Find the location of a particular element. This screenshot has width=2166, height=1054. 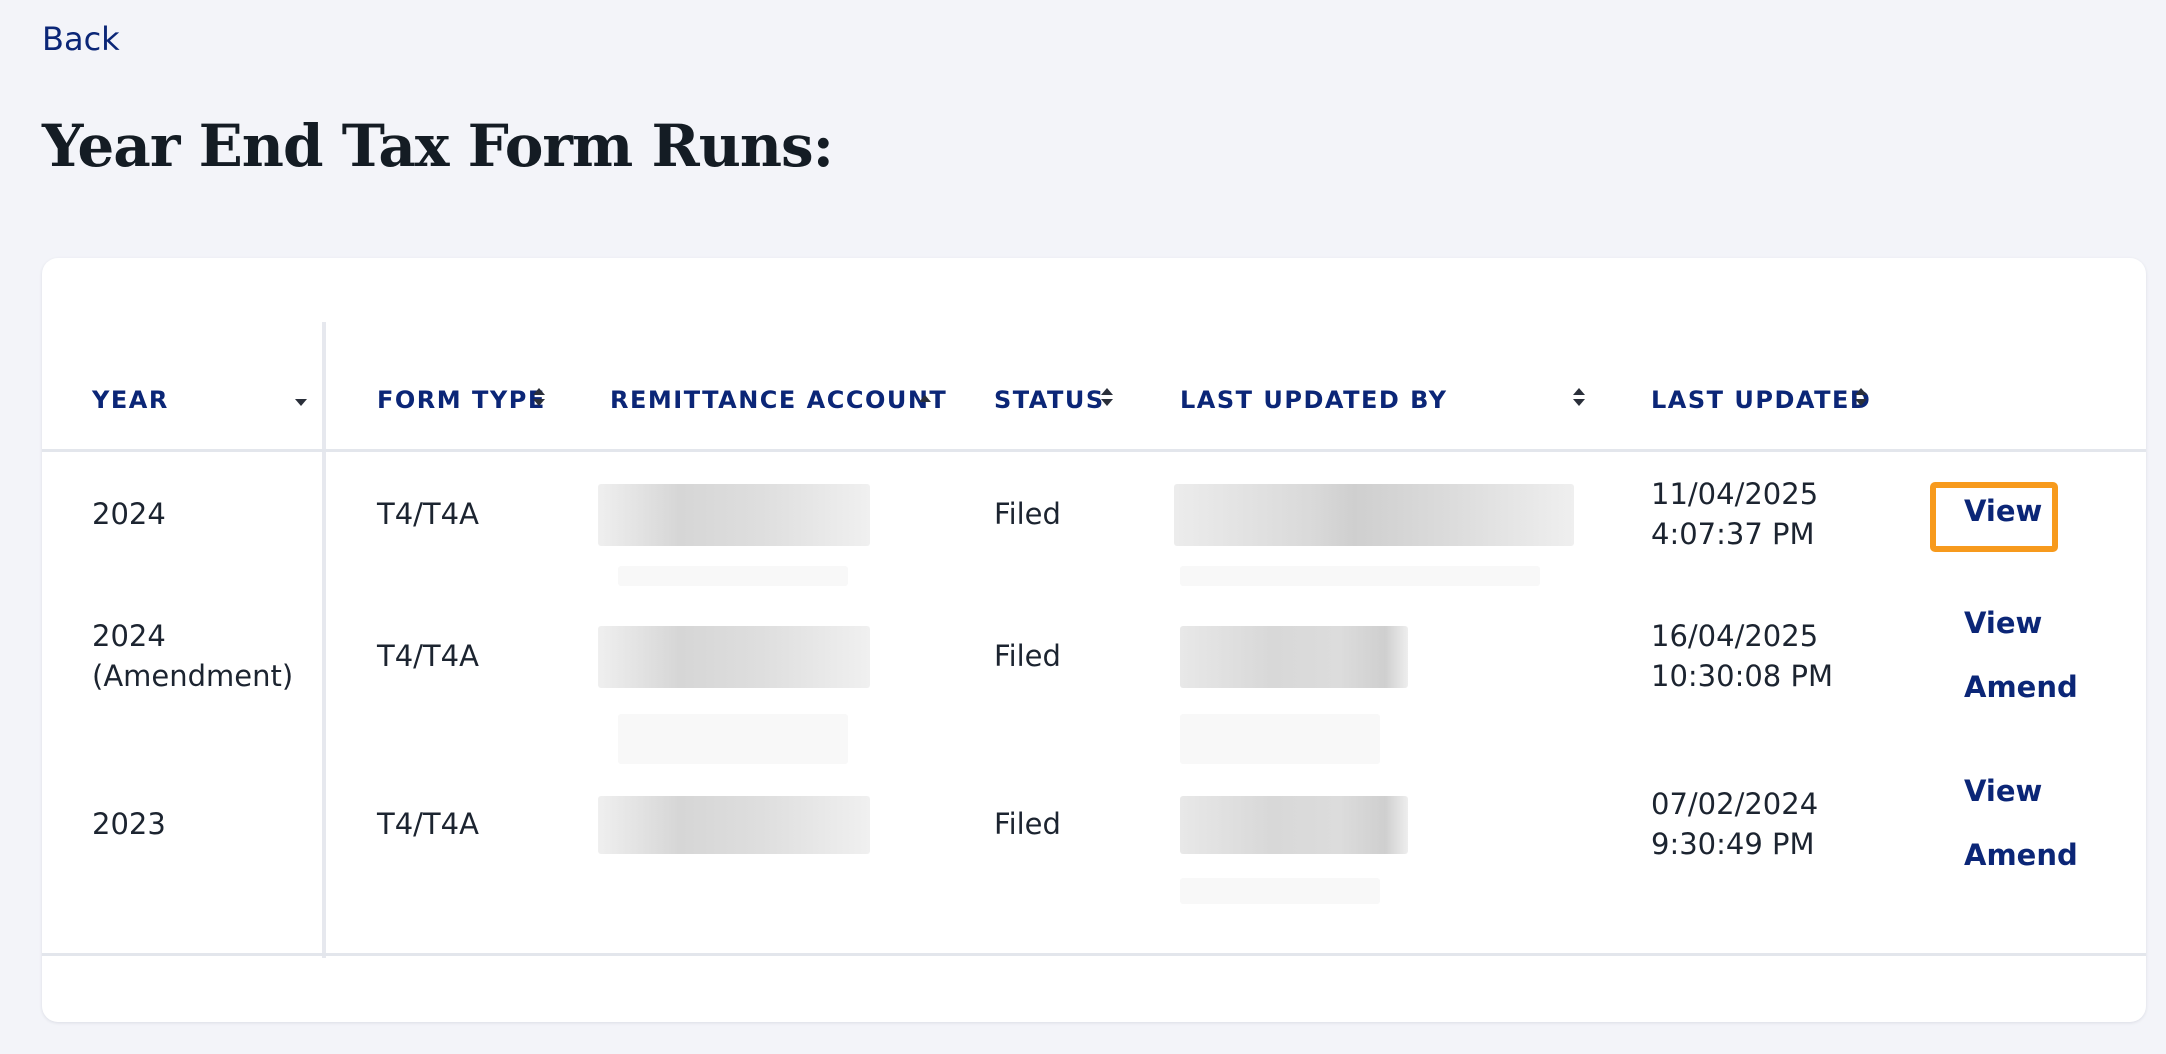

sort-descending-icon is located at coordinates (301, 402).